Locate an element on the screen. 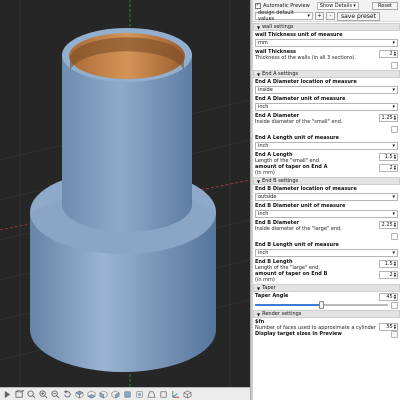  end-b-diameter-unit-select: inch ▾ is located at coordinates (326, 214).